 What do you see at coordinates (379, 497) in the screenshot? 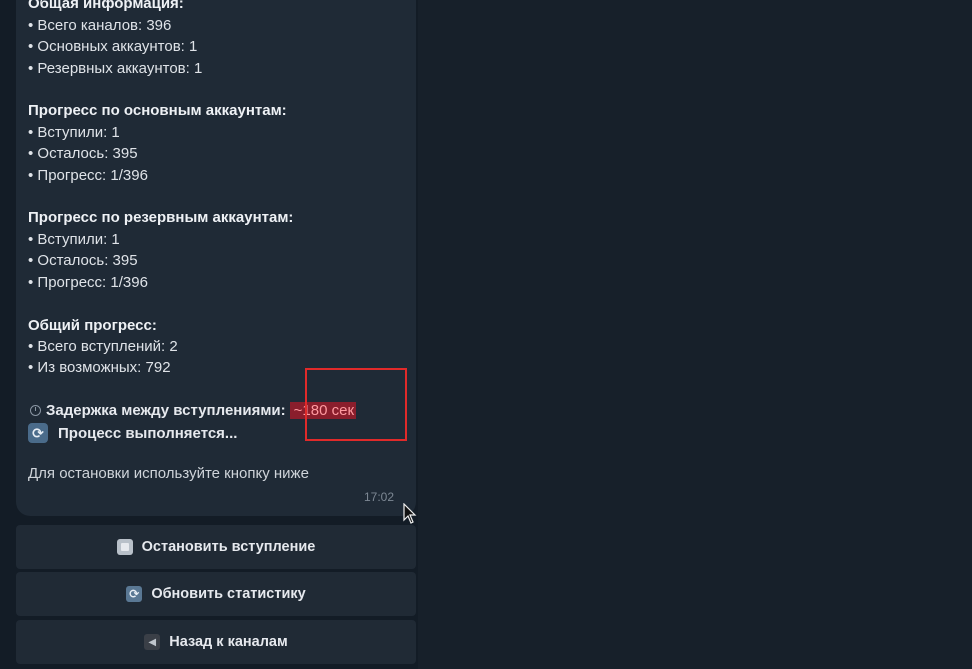
I see `message-time: 17:02` at bounding box center [379, 497].